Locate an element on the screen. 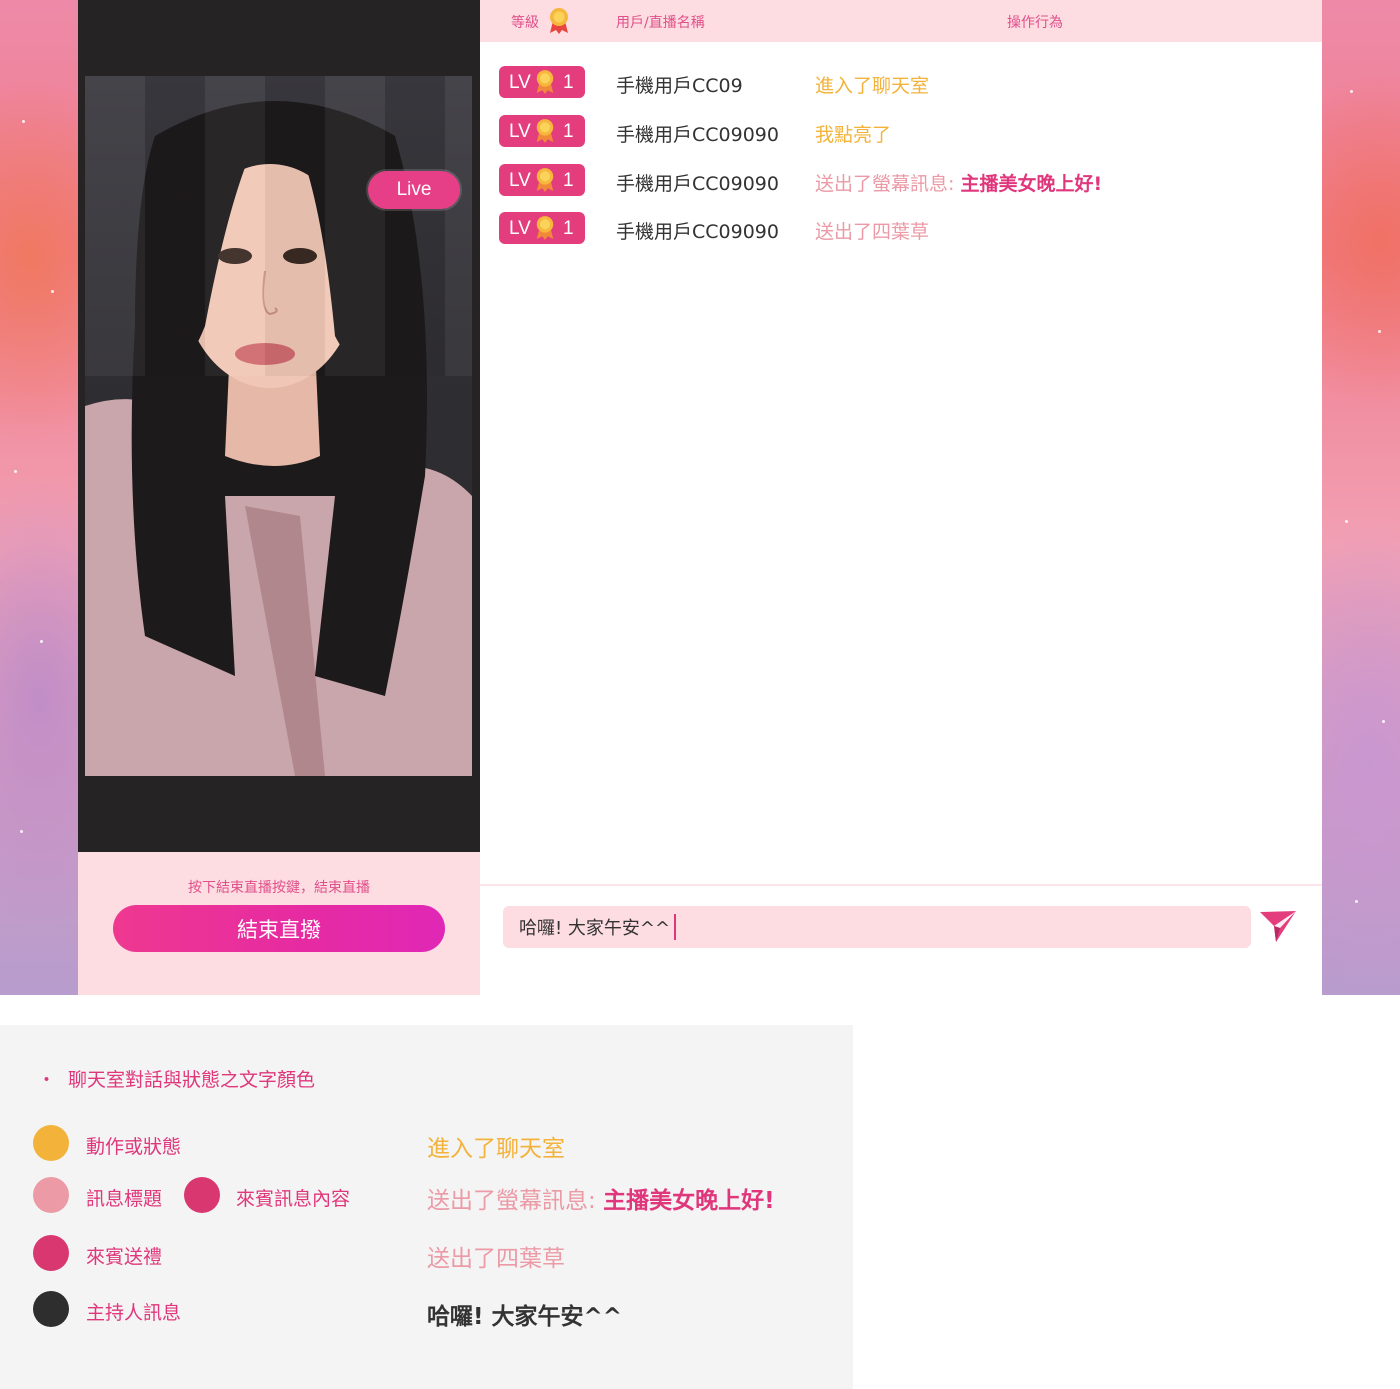 This screenshot has width=1400, height=1389. divider is located at coordinates (901, 885).